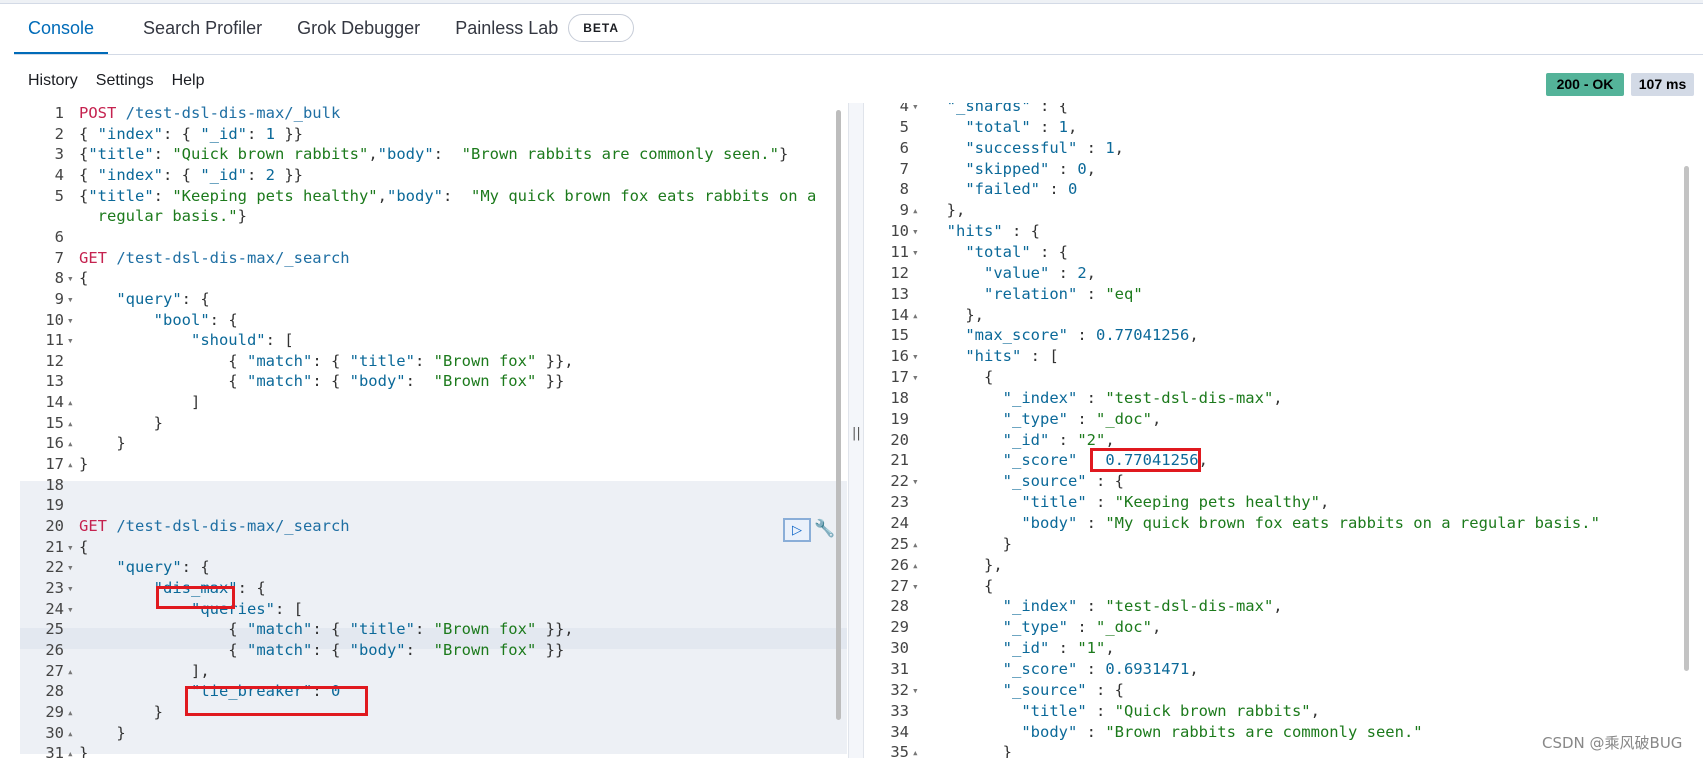  I want to click on code-text: "relation" : "eq", so click(1035, 294).